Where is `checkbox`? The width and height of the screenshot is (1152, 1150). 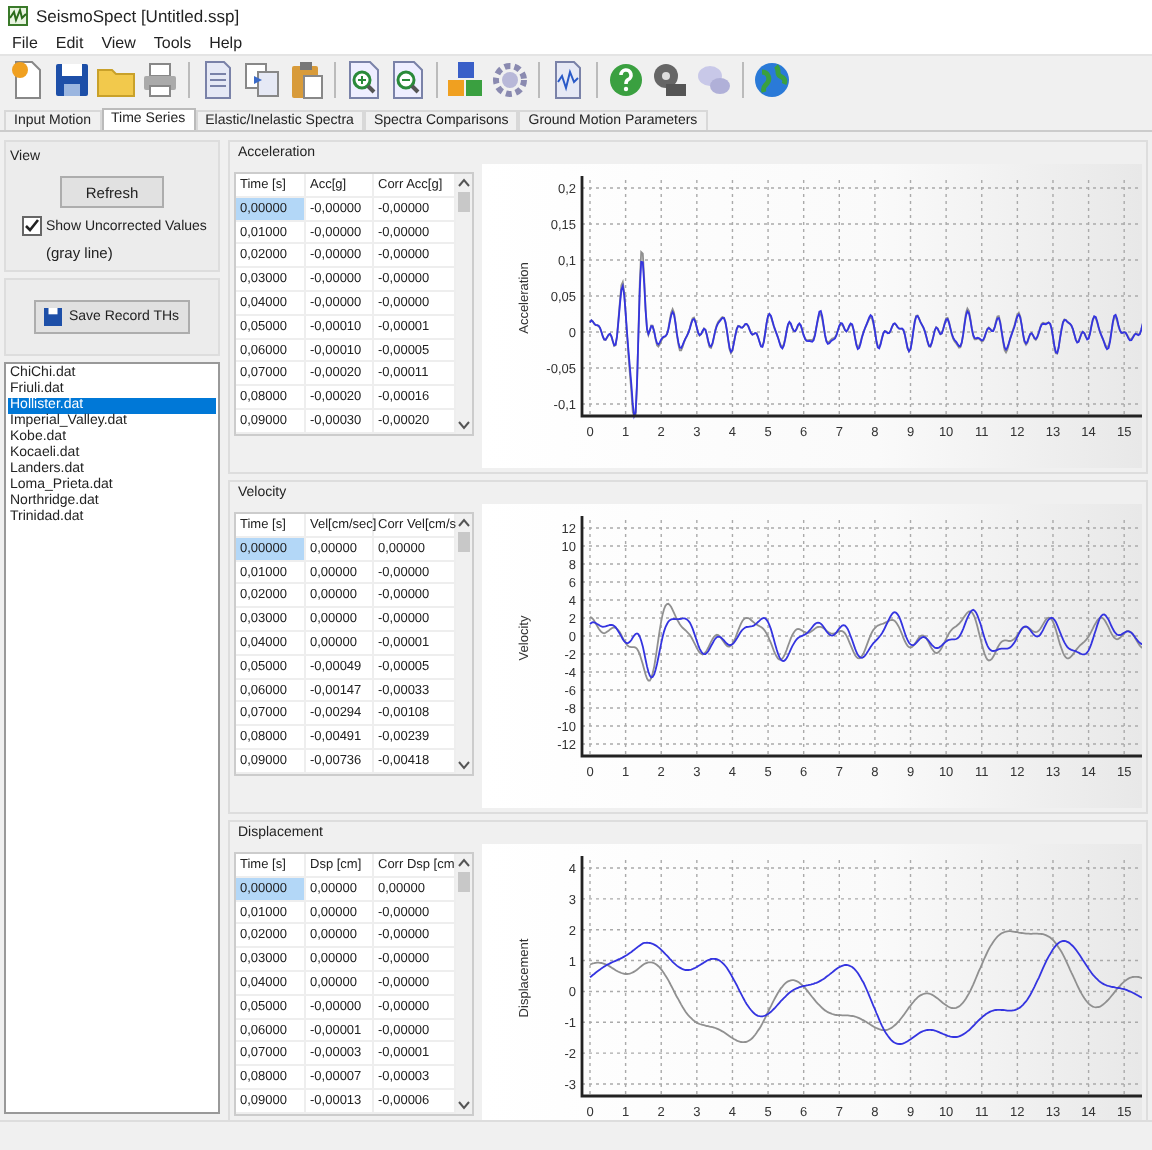 checkbox is located at coordinates (32, 226).